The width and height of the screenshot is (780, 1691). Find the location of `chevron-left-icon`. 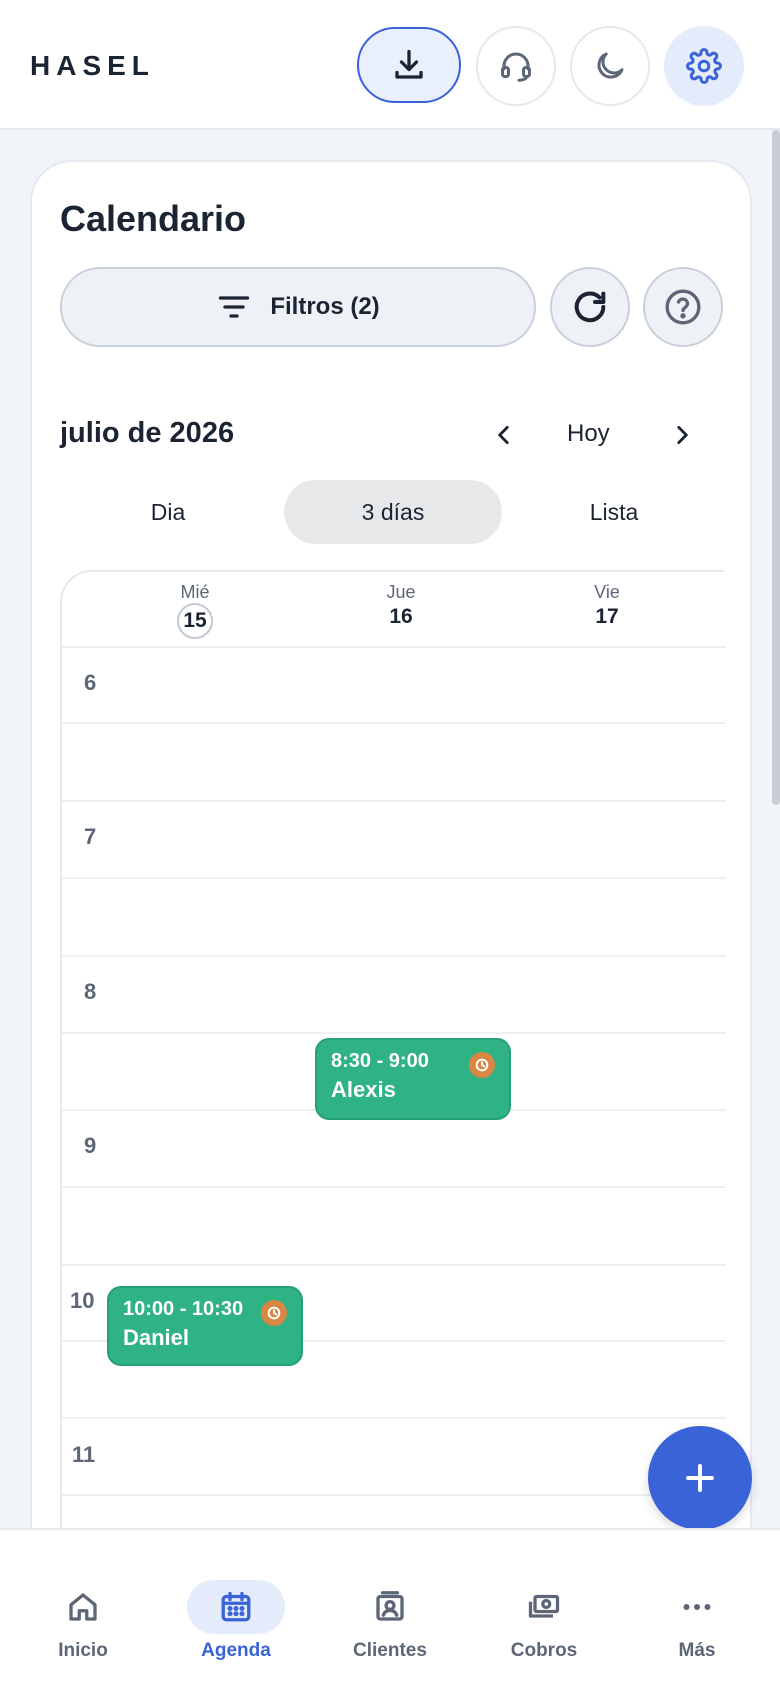

chevron-left-icon is located at coordinates (503, 435).